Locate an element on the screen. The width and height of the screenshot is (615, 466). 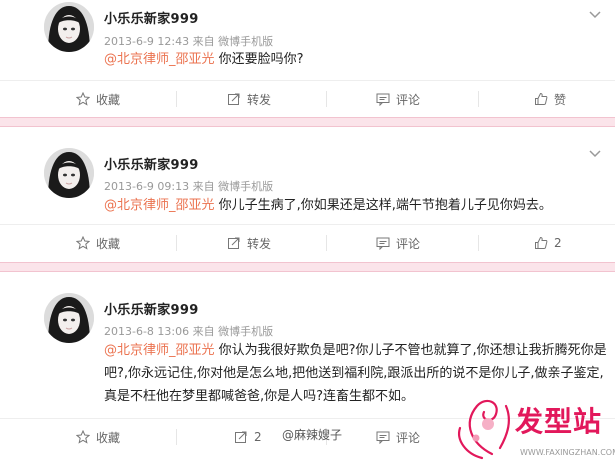
post-content: @北京律师_邵亚光 你儿子生病了,你如果还是这样,端午节抱着儿子见你妈去。 is located at coordinates (356, 205).